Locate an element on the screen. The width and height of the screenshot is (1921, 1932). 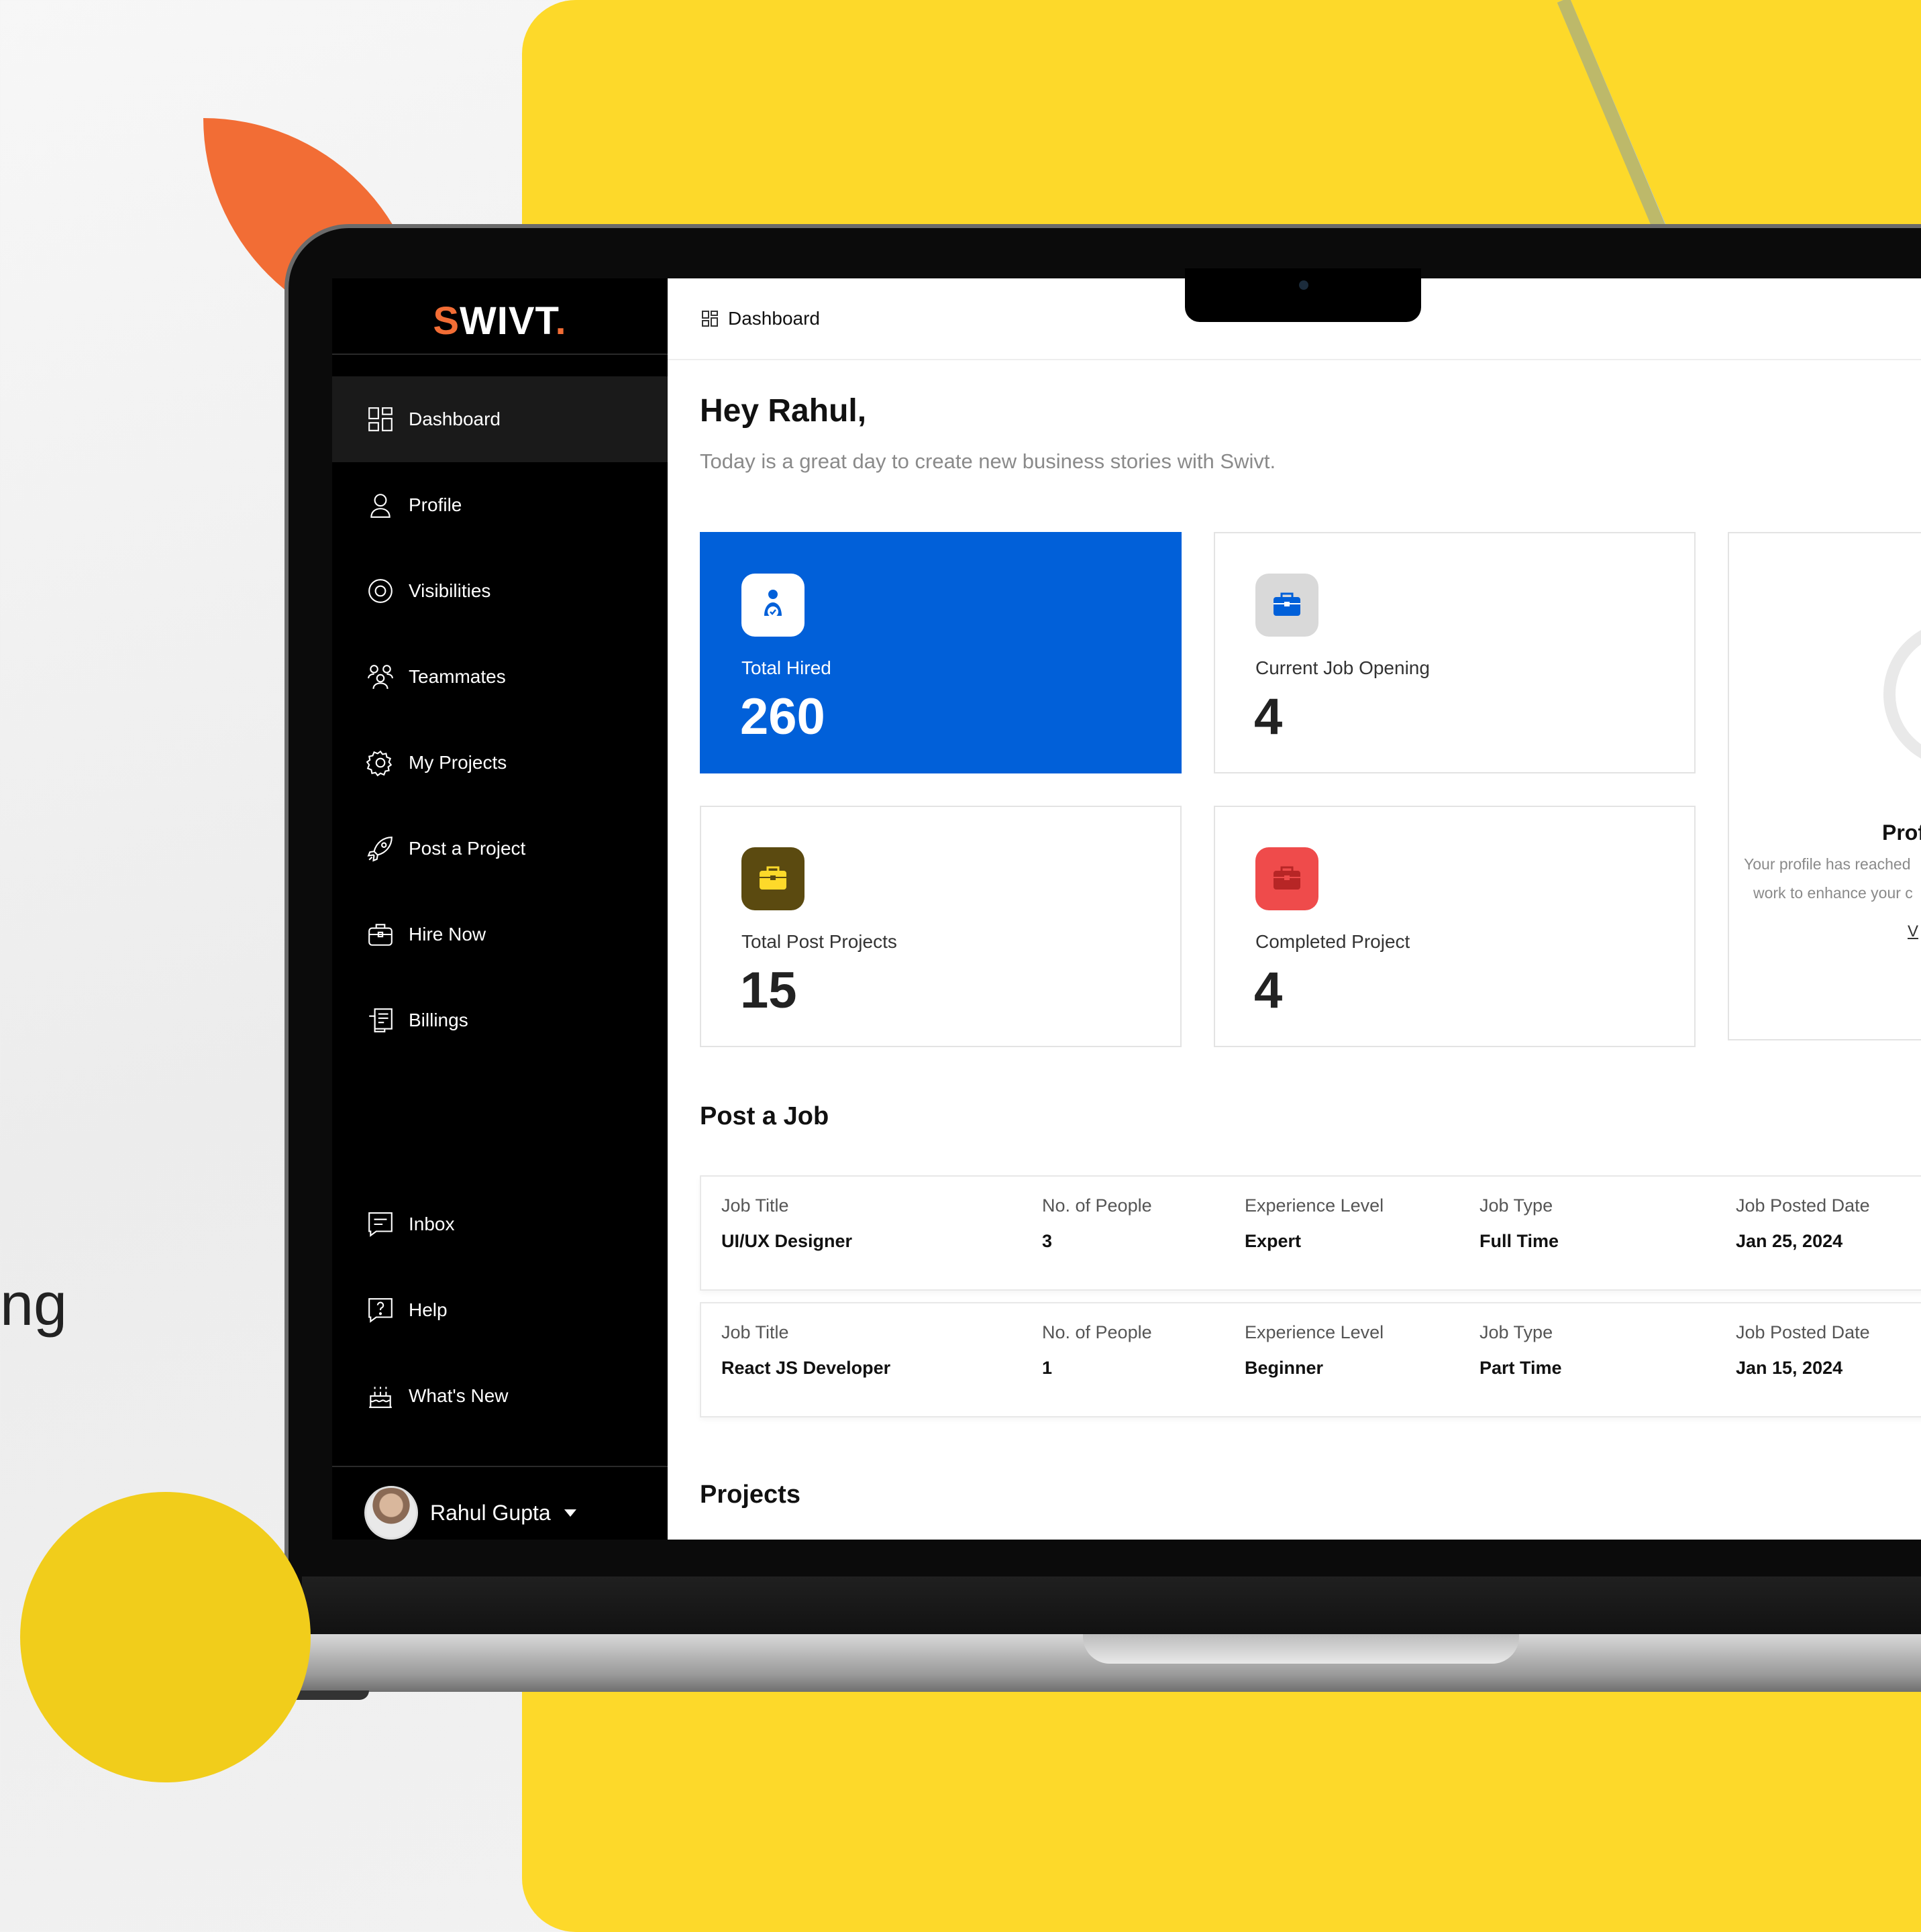
sidebar-item-post-a-project: Post a Project is located at coordinates (500, 849).